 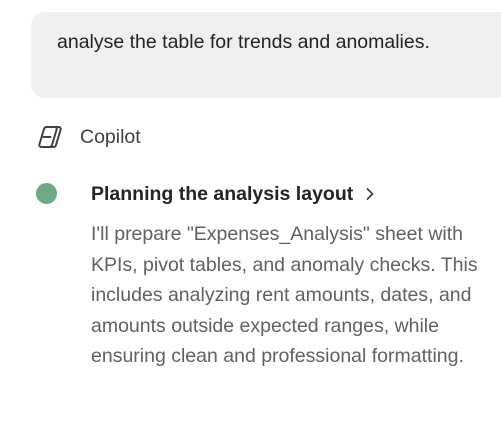 I want to click on assistant-name: Copilot, so click(x=110, y=136).